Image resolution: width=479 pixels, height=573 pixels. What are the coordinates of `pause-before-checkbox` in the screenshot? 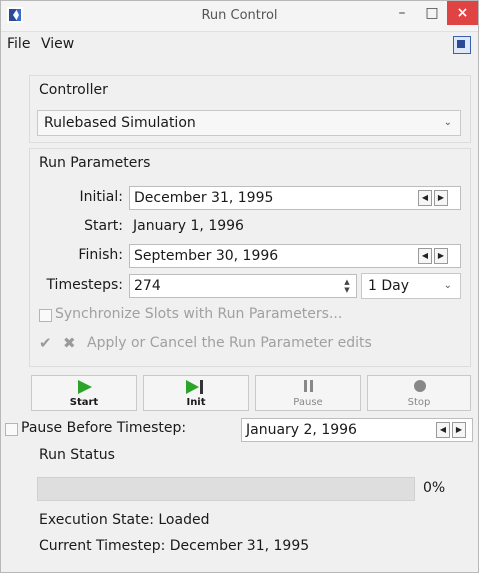 It's located at (11, 429).